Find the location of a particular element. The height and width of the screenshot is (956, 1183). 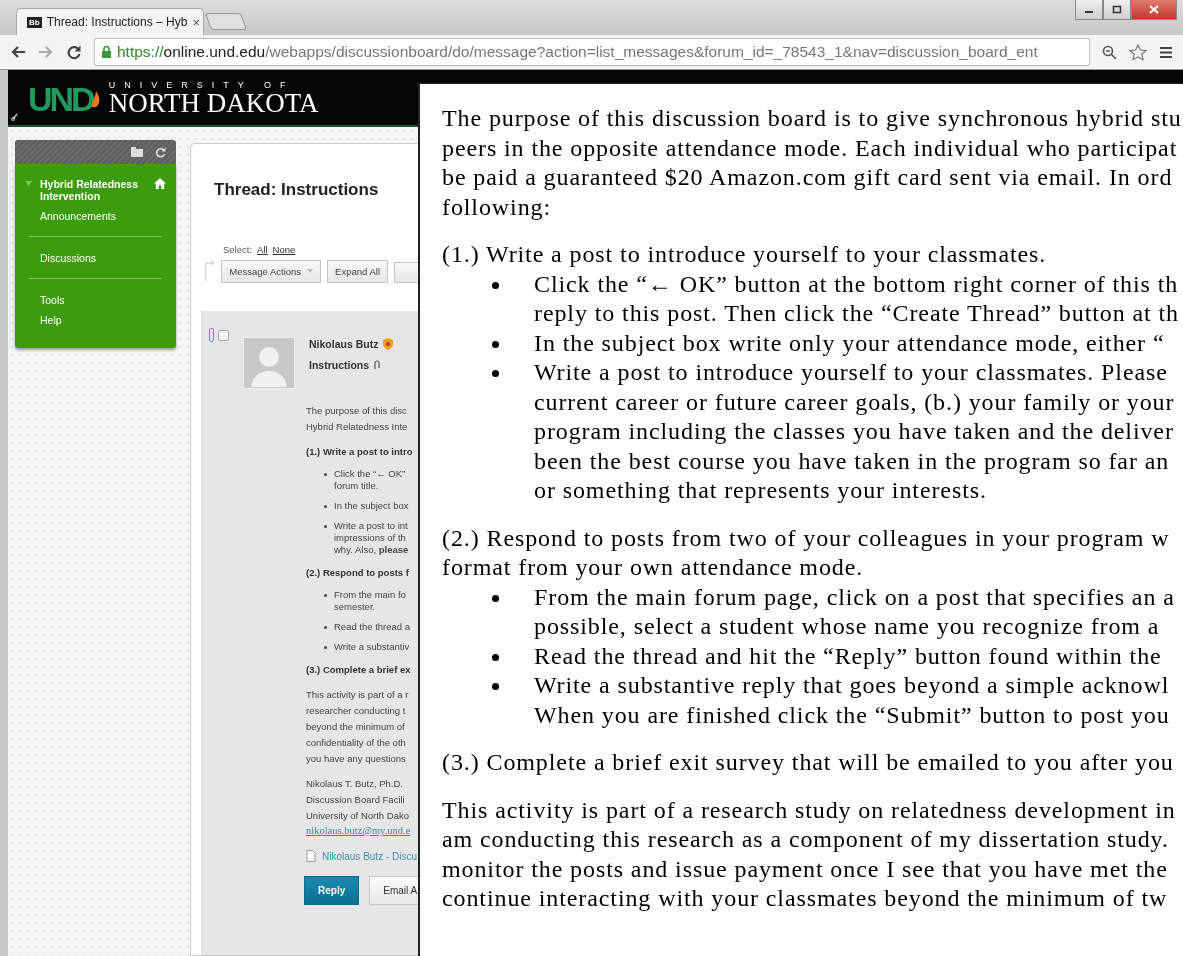

toolbar-button: Expand All is located at coordinates (357, 271).